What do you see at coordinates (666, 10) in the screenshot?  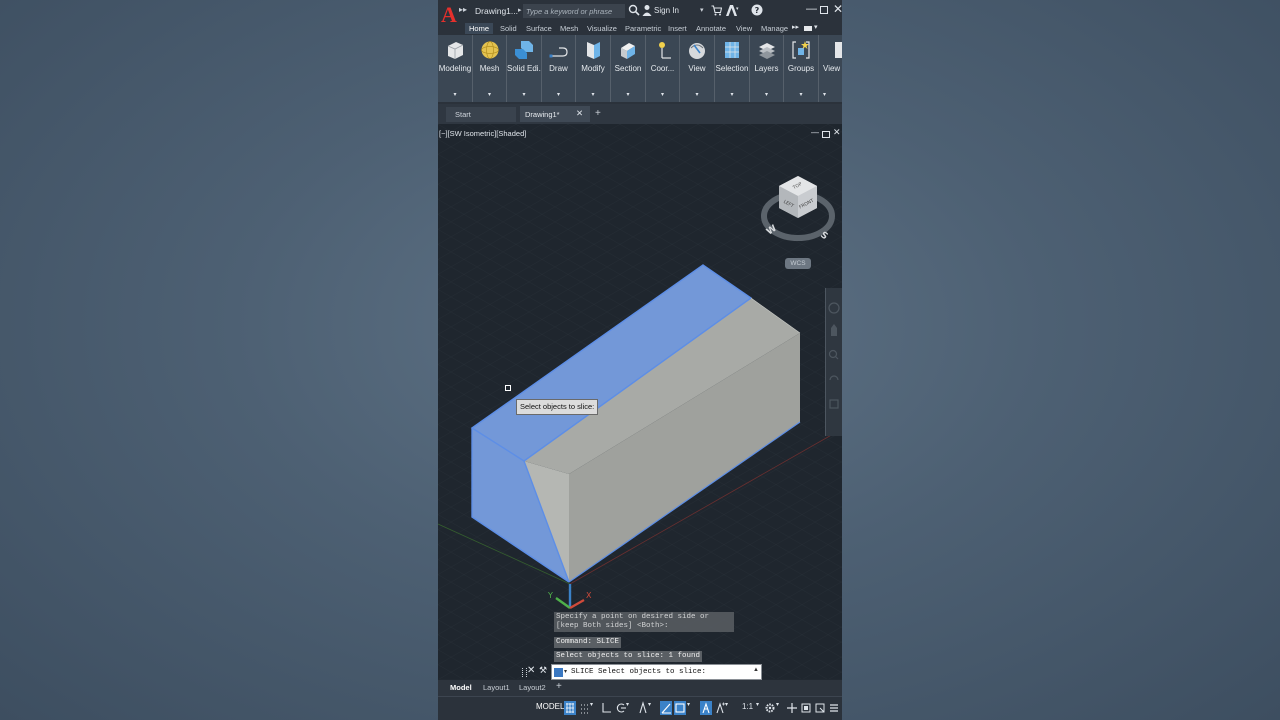 I see `sign-in-button: Sign In` at bounding box center [666, 10].